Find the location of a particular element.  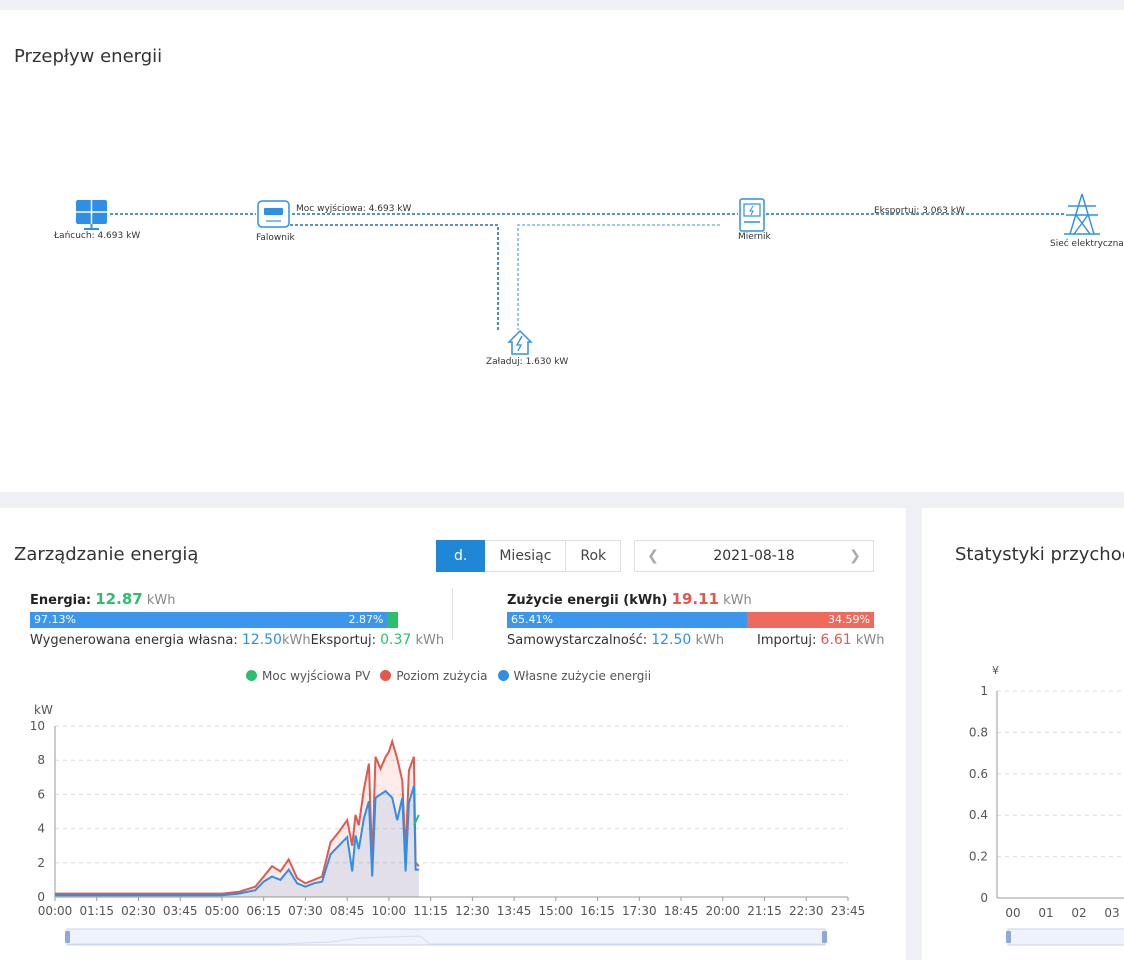

zoom-slider is located at coordinates (446, 937).